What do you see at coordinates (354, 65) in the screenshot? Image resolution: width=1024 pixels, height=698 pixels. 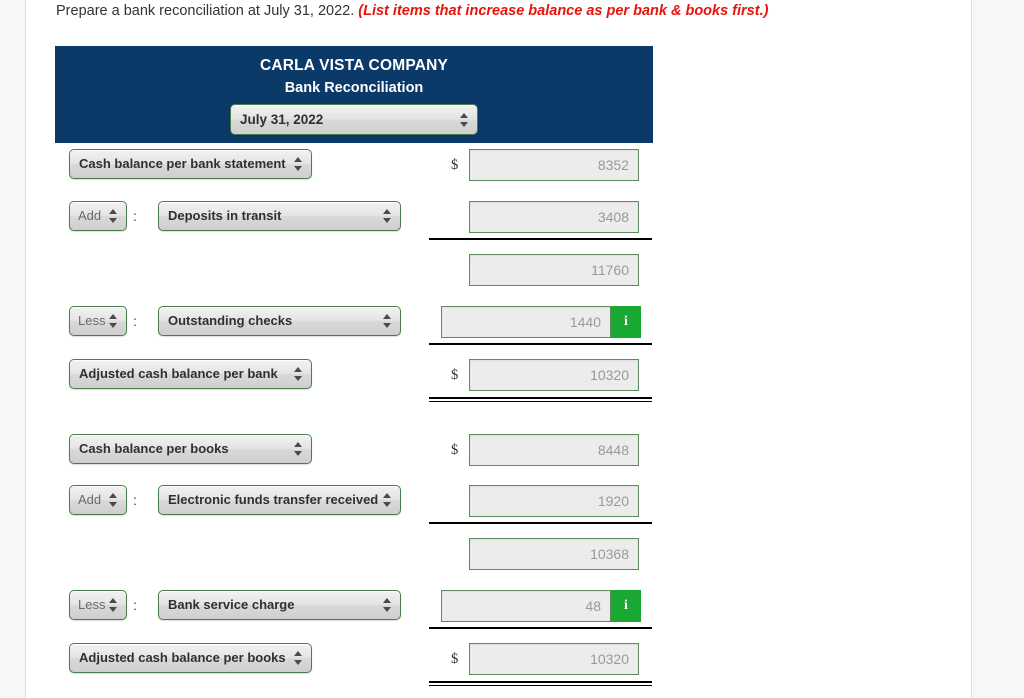 I see `company-name: CARLA VISTA COMPANY` at bounding box center [354, 65].